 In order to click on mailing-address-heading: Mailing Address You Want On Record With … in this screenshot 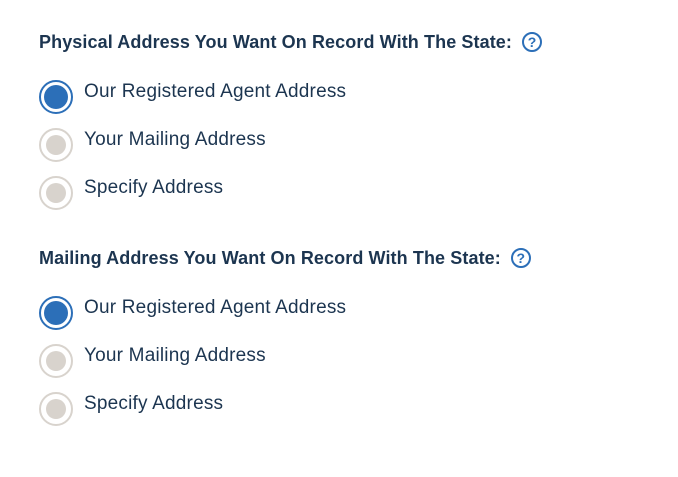, I will do `click(339, 258)`.